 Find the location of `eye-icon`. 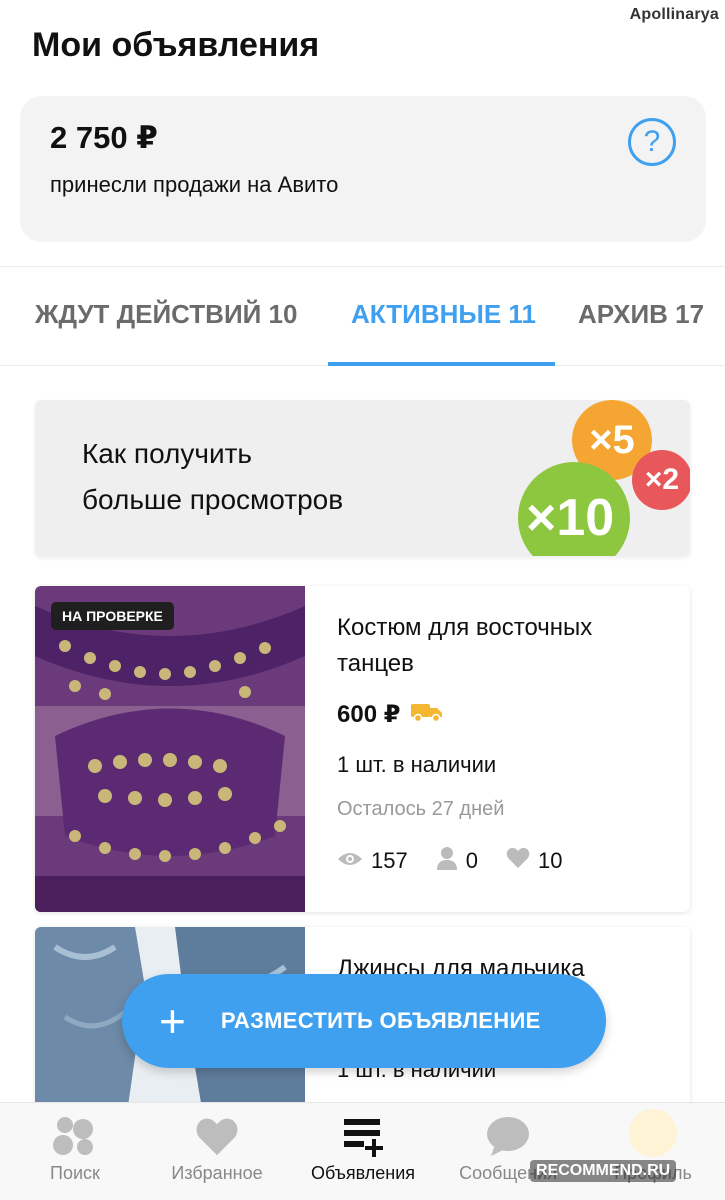

eye-icon is located at coordinates (350, 861).